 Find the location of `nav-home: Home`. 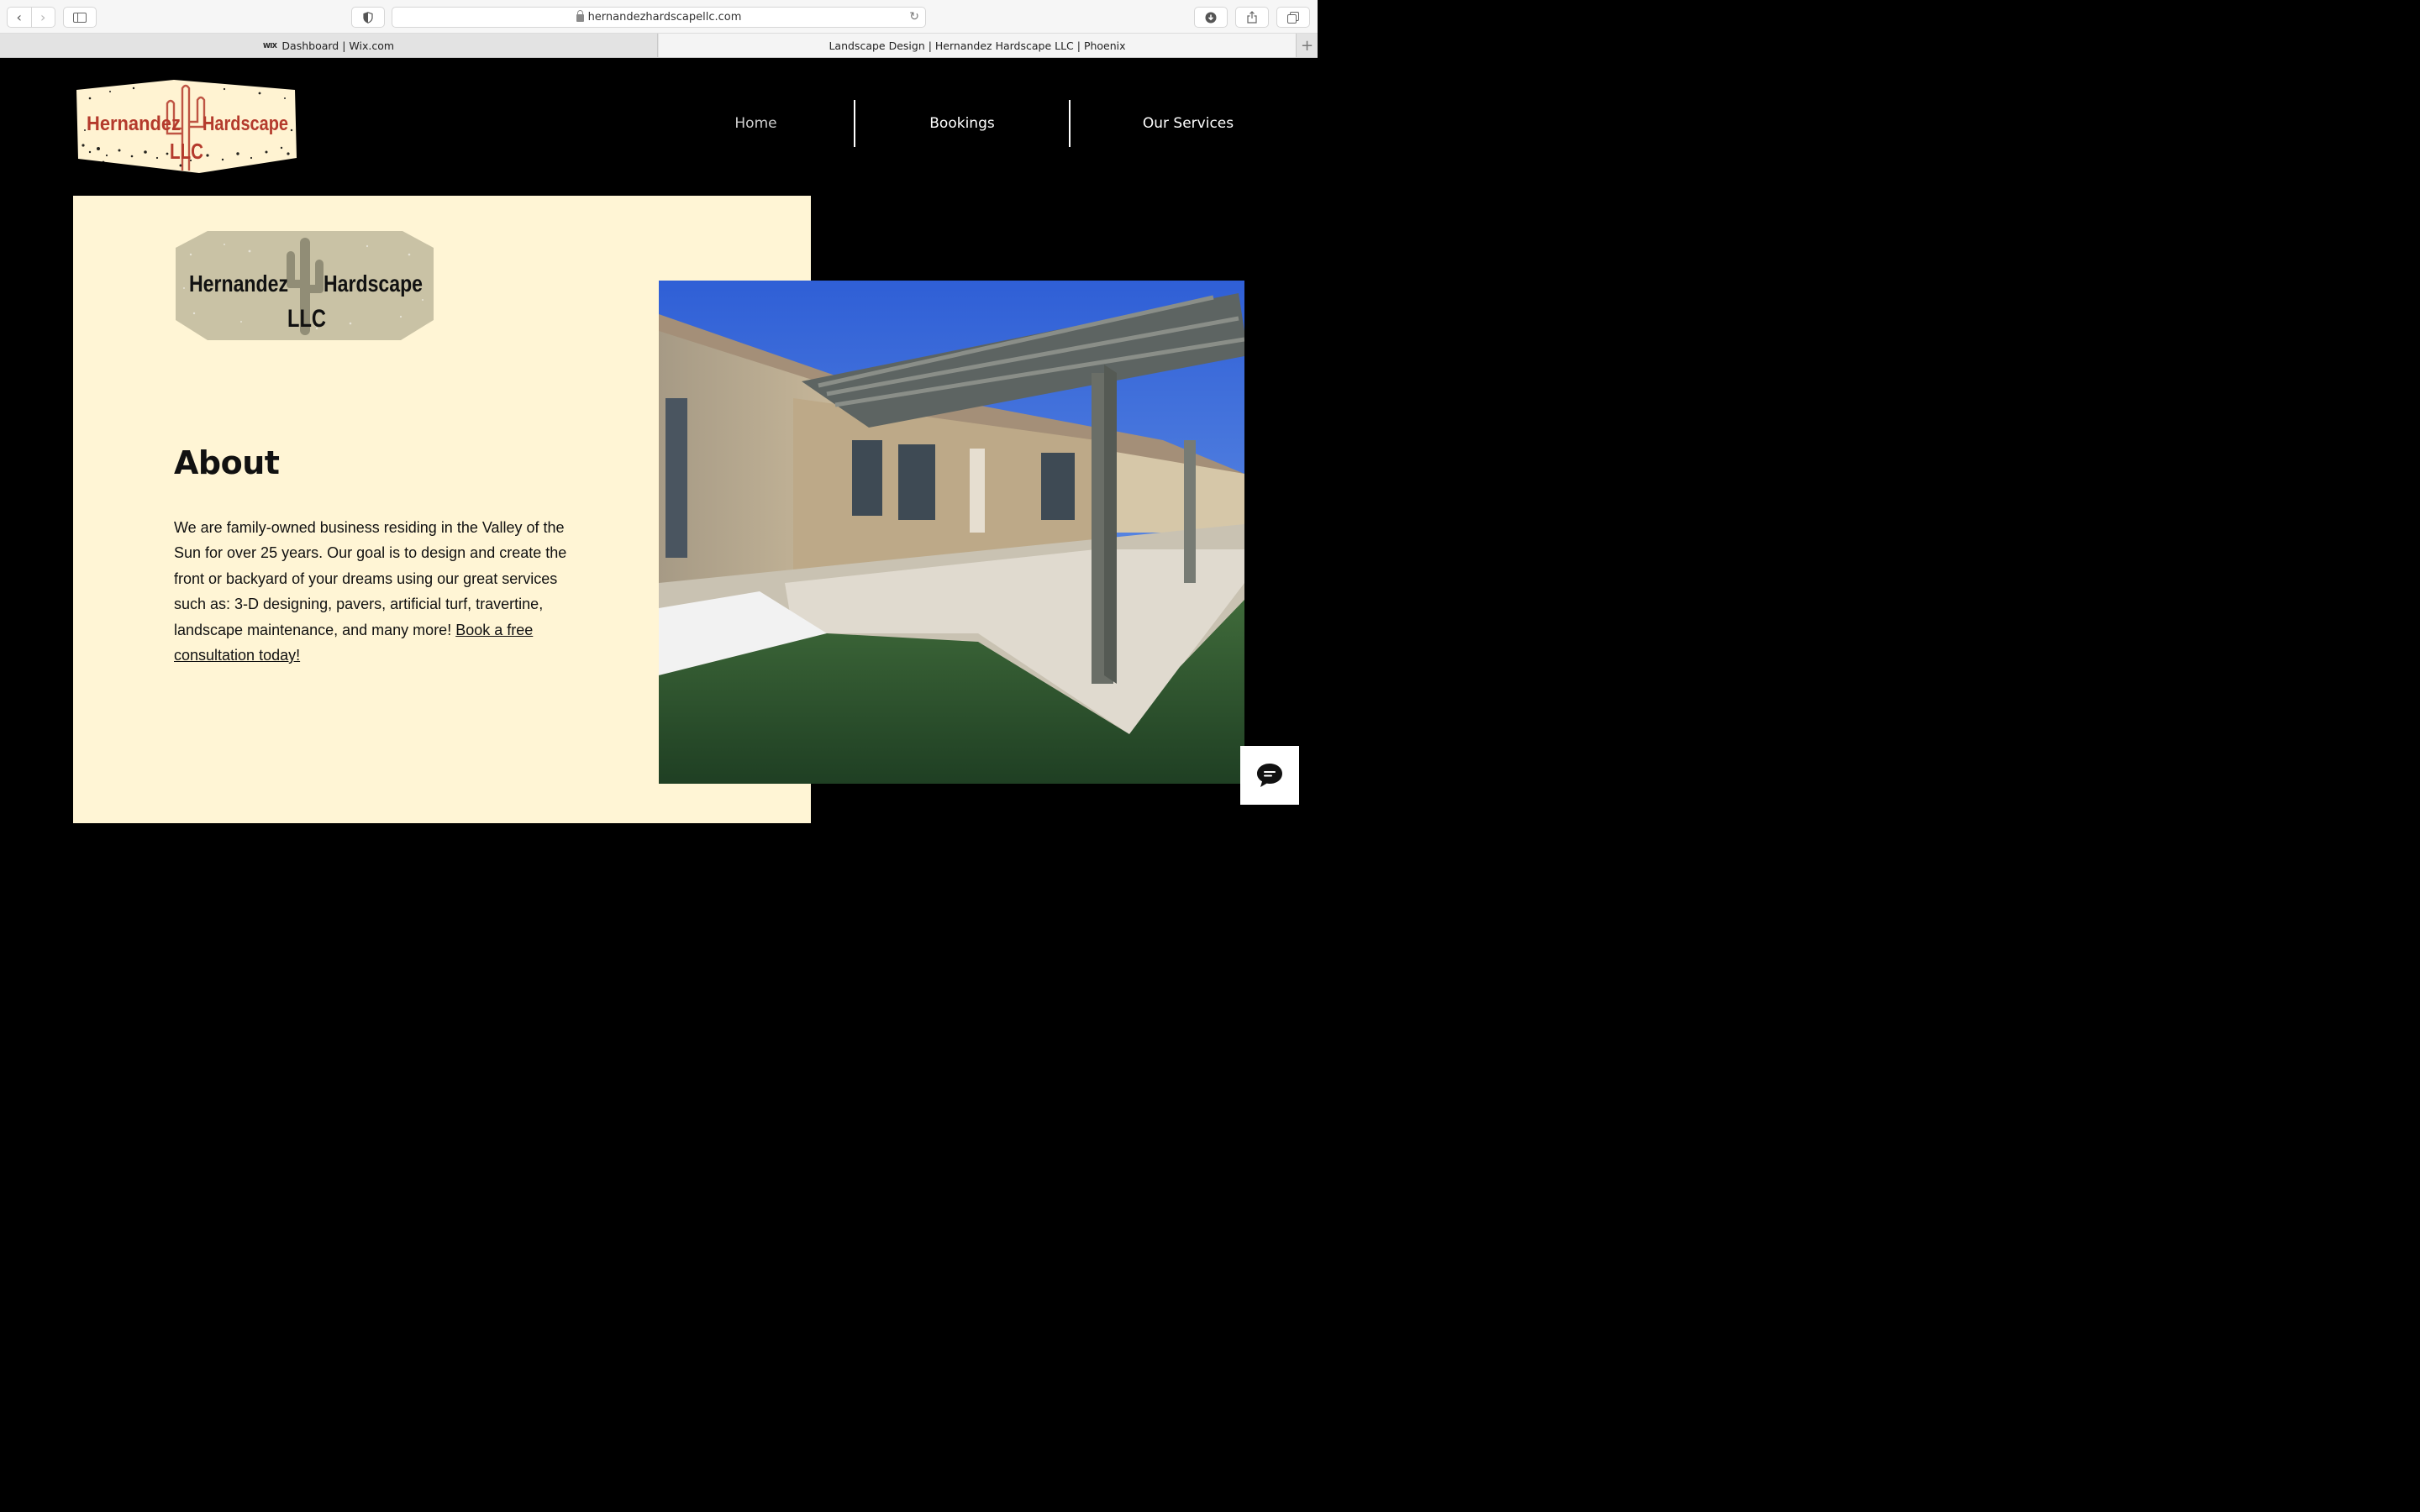

nav-home: Home is located at coordinates (756, 123).